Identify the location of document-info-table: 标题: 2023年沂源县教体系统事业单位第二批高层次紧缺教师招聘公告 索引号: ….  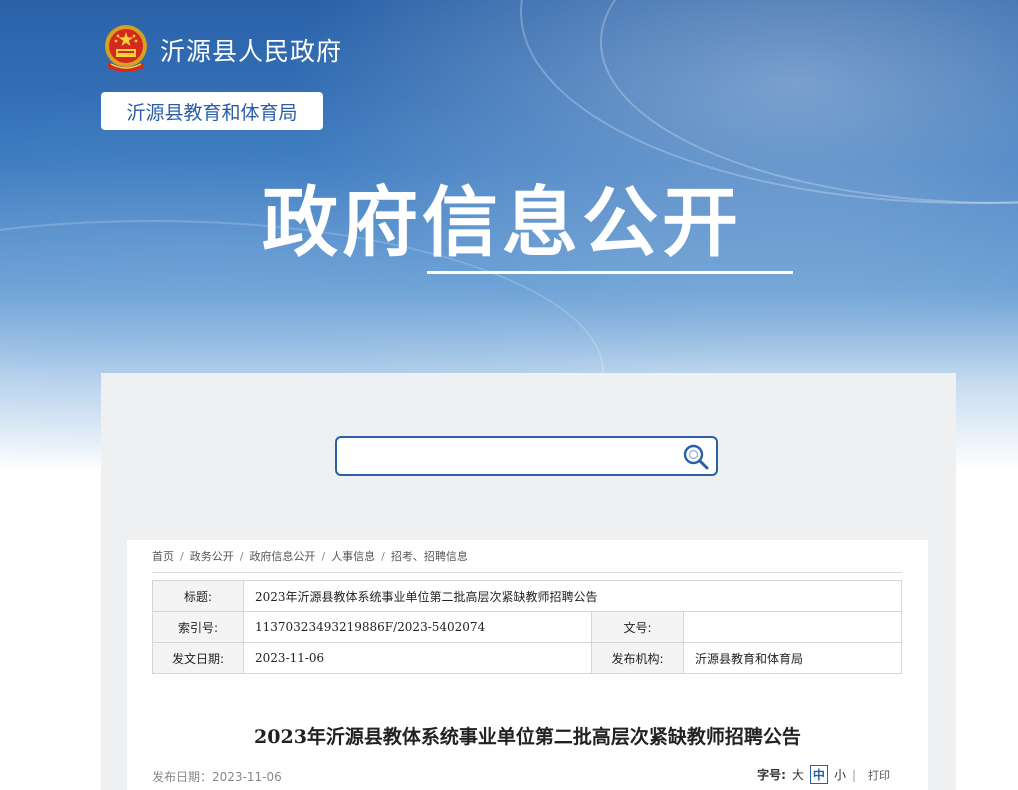
(527, 627).